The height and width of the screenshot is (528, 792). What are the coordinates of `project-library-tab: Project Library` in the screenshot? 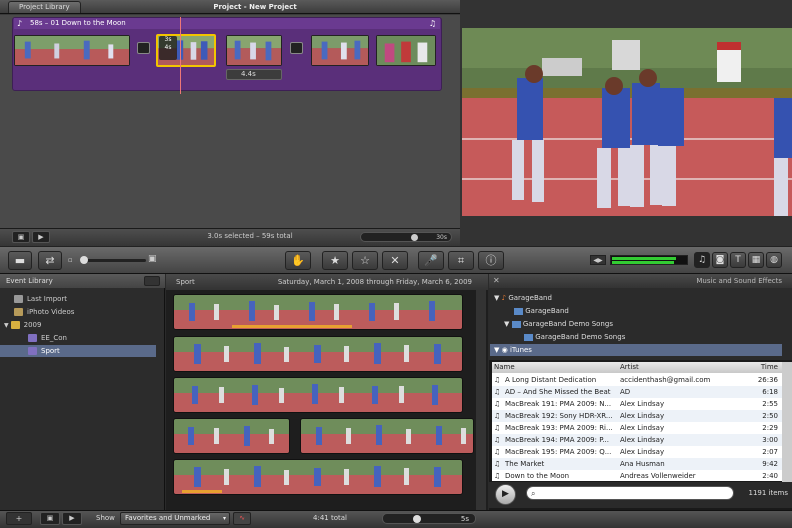 It's located at (44, 7).